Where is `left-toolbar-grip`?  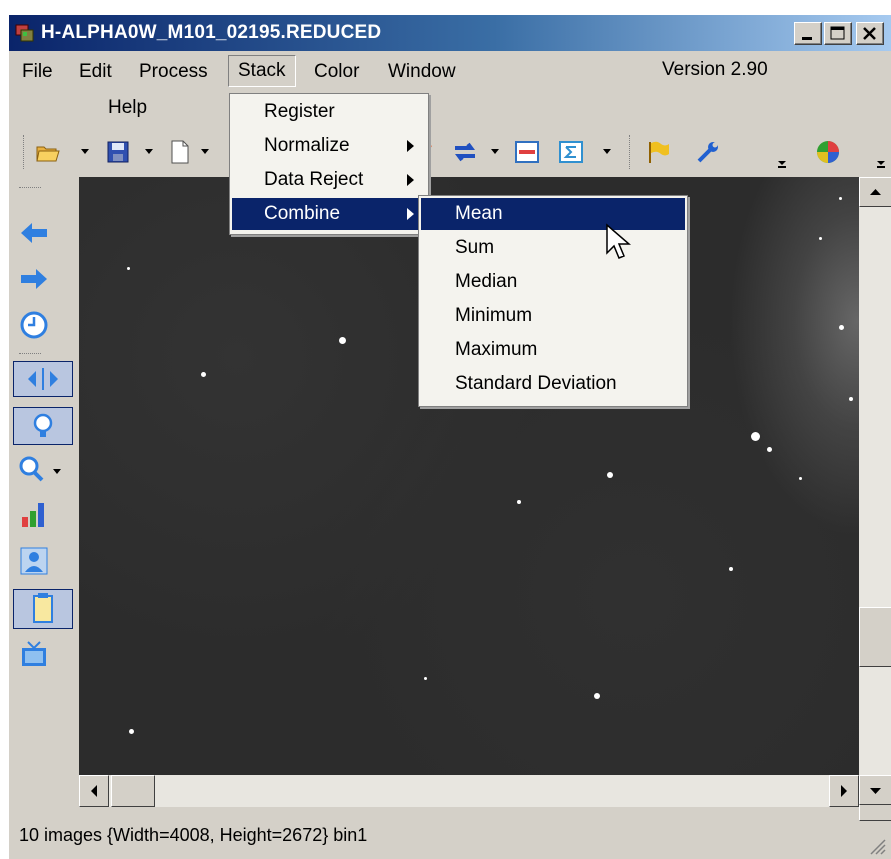
left-toolbar-grip is located at coordinates (30, 187).